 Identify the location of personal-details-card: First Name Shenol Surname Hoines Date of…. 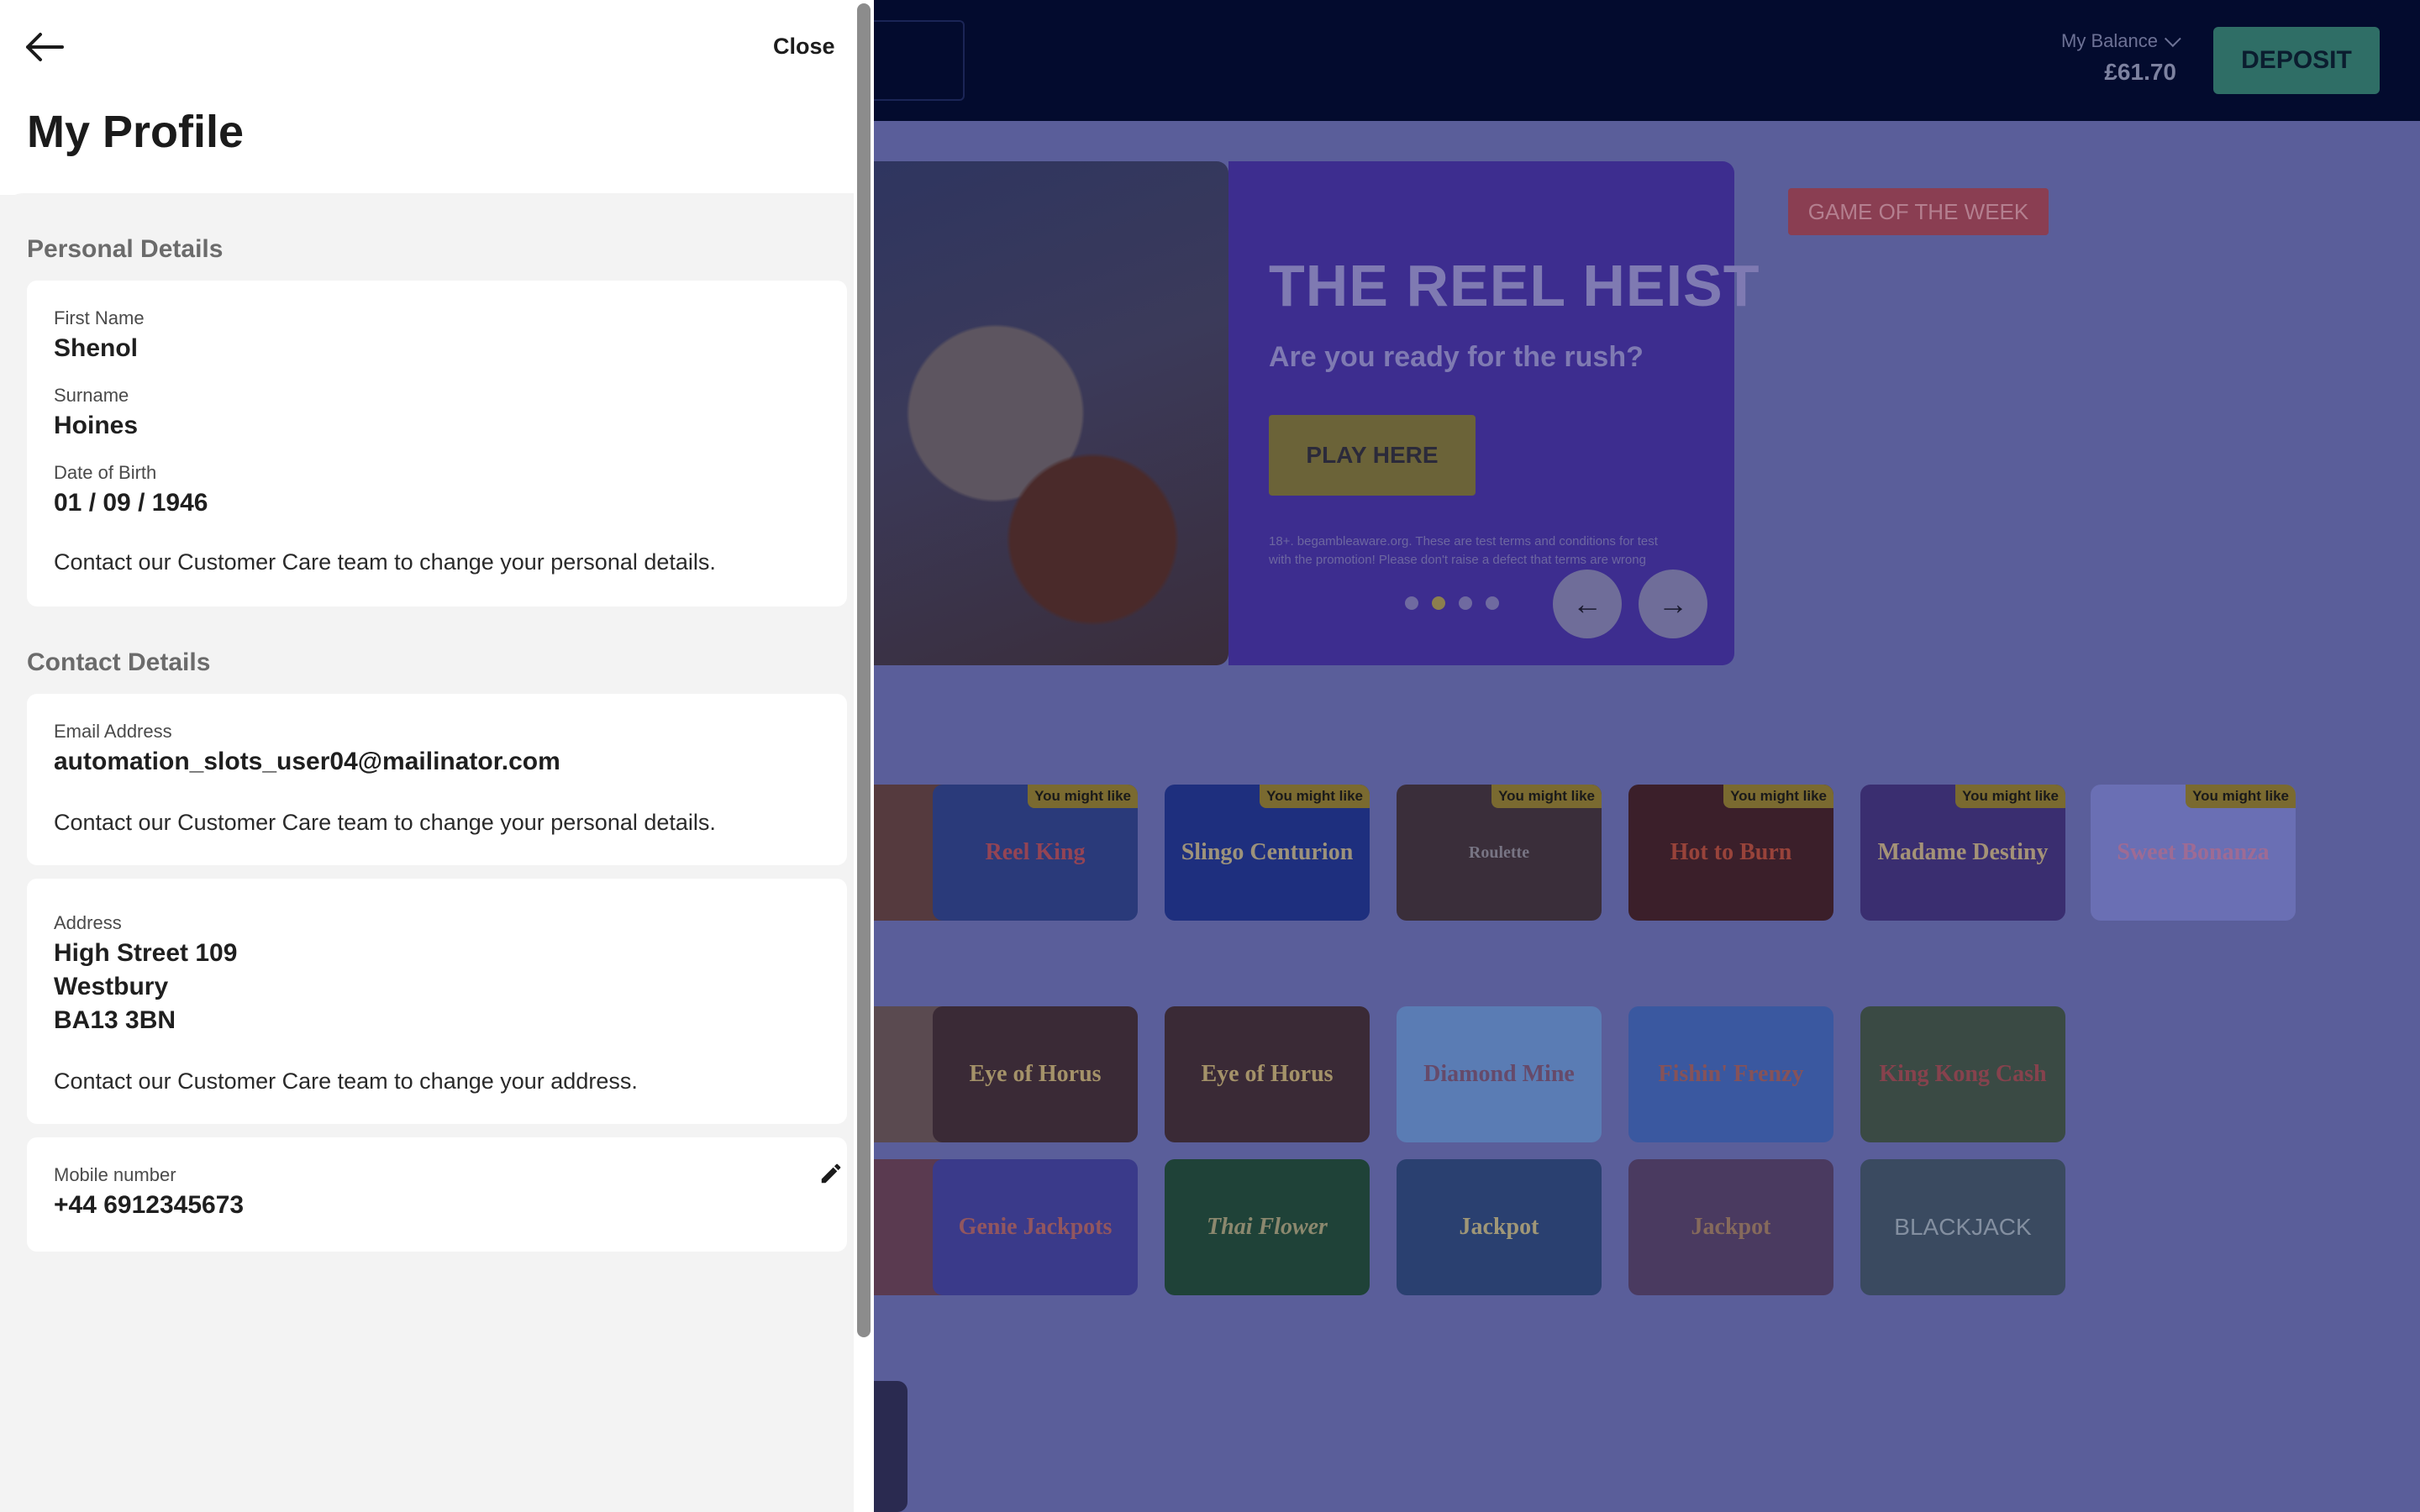
(437, 443).